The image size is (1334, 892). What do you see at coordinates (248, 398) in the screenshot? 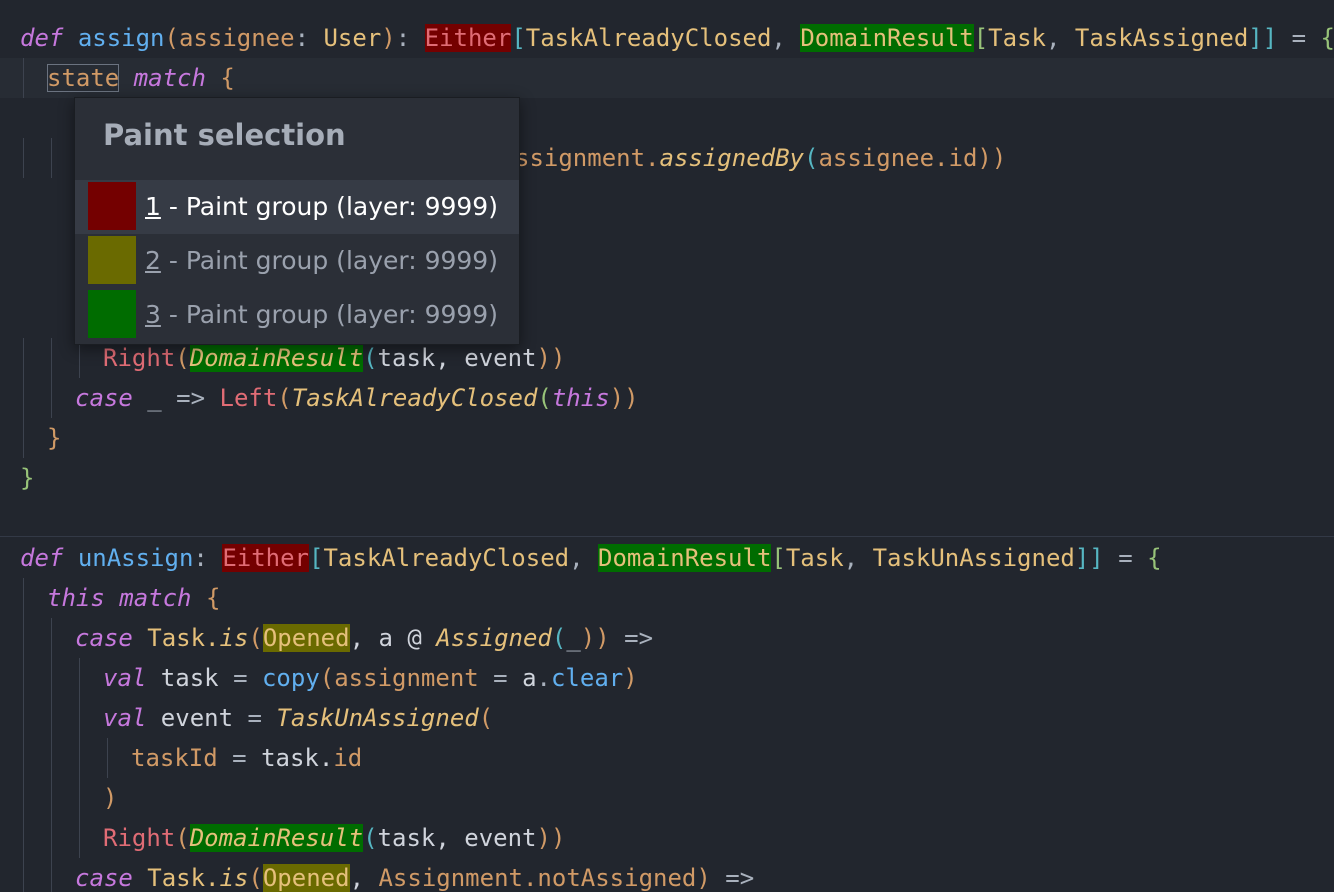
I see `left-ctor: Left` at bounding box center [248, 398].